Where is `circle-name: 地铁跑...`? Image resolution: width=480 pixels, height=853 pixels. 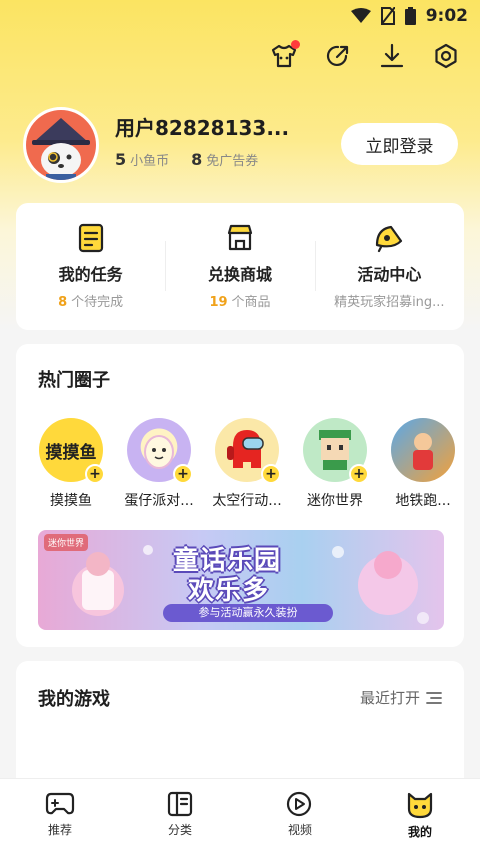 circle-name: 地铁跑... is located at coordinates (423, 501).